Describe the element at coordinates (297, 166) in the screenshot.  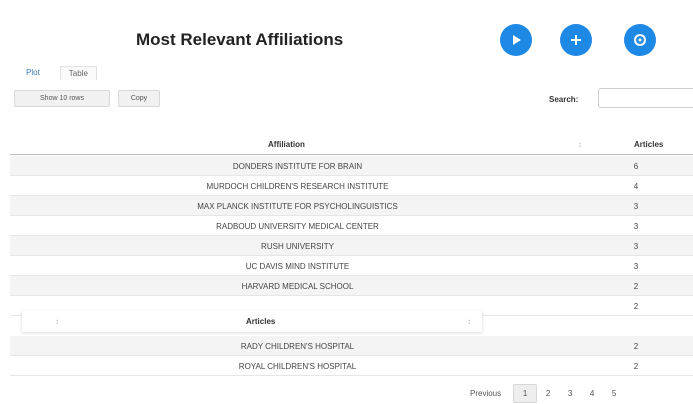
I see `affiliation-cell: DONDERS INSTITUTE FOR BRAIN` at that location.